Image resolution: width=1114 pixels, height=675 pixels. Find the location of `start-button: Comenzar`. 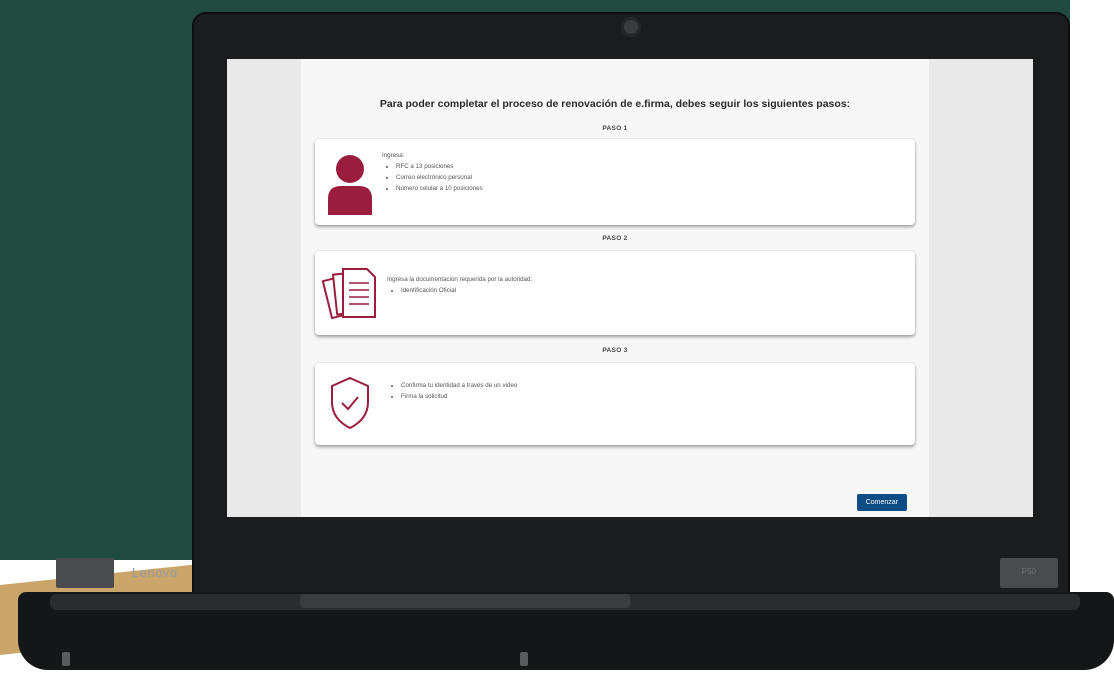

start-button: Comenzar is located at coordinates (881, 502).